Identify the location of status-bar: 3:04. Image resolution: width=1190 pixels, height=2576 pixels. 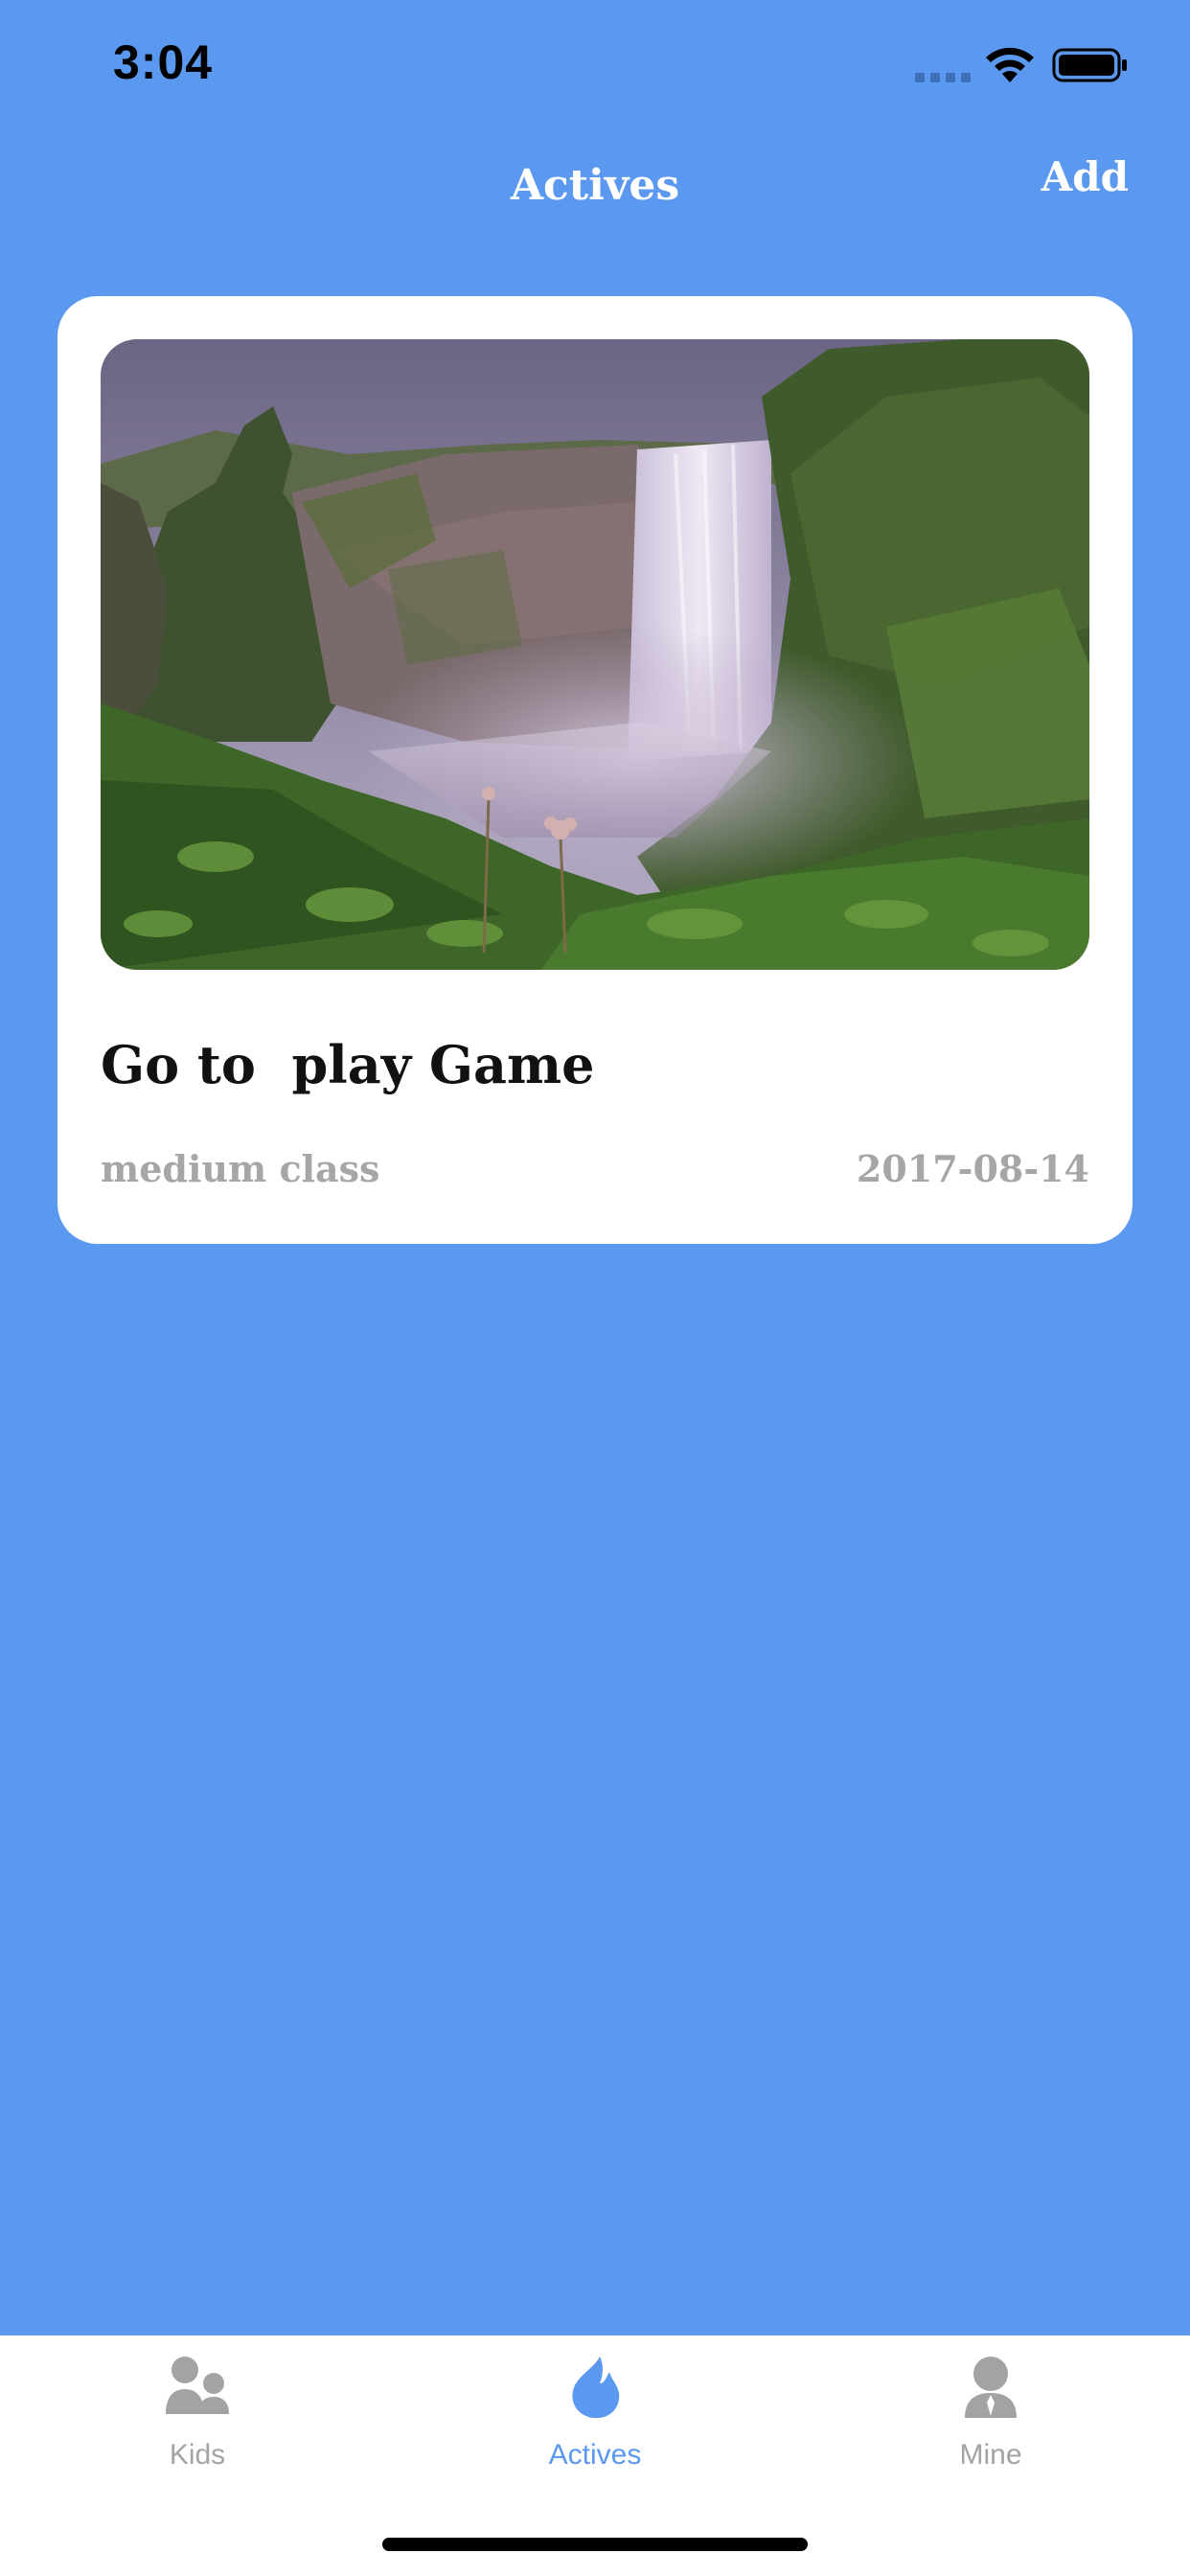
(595, 63).